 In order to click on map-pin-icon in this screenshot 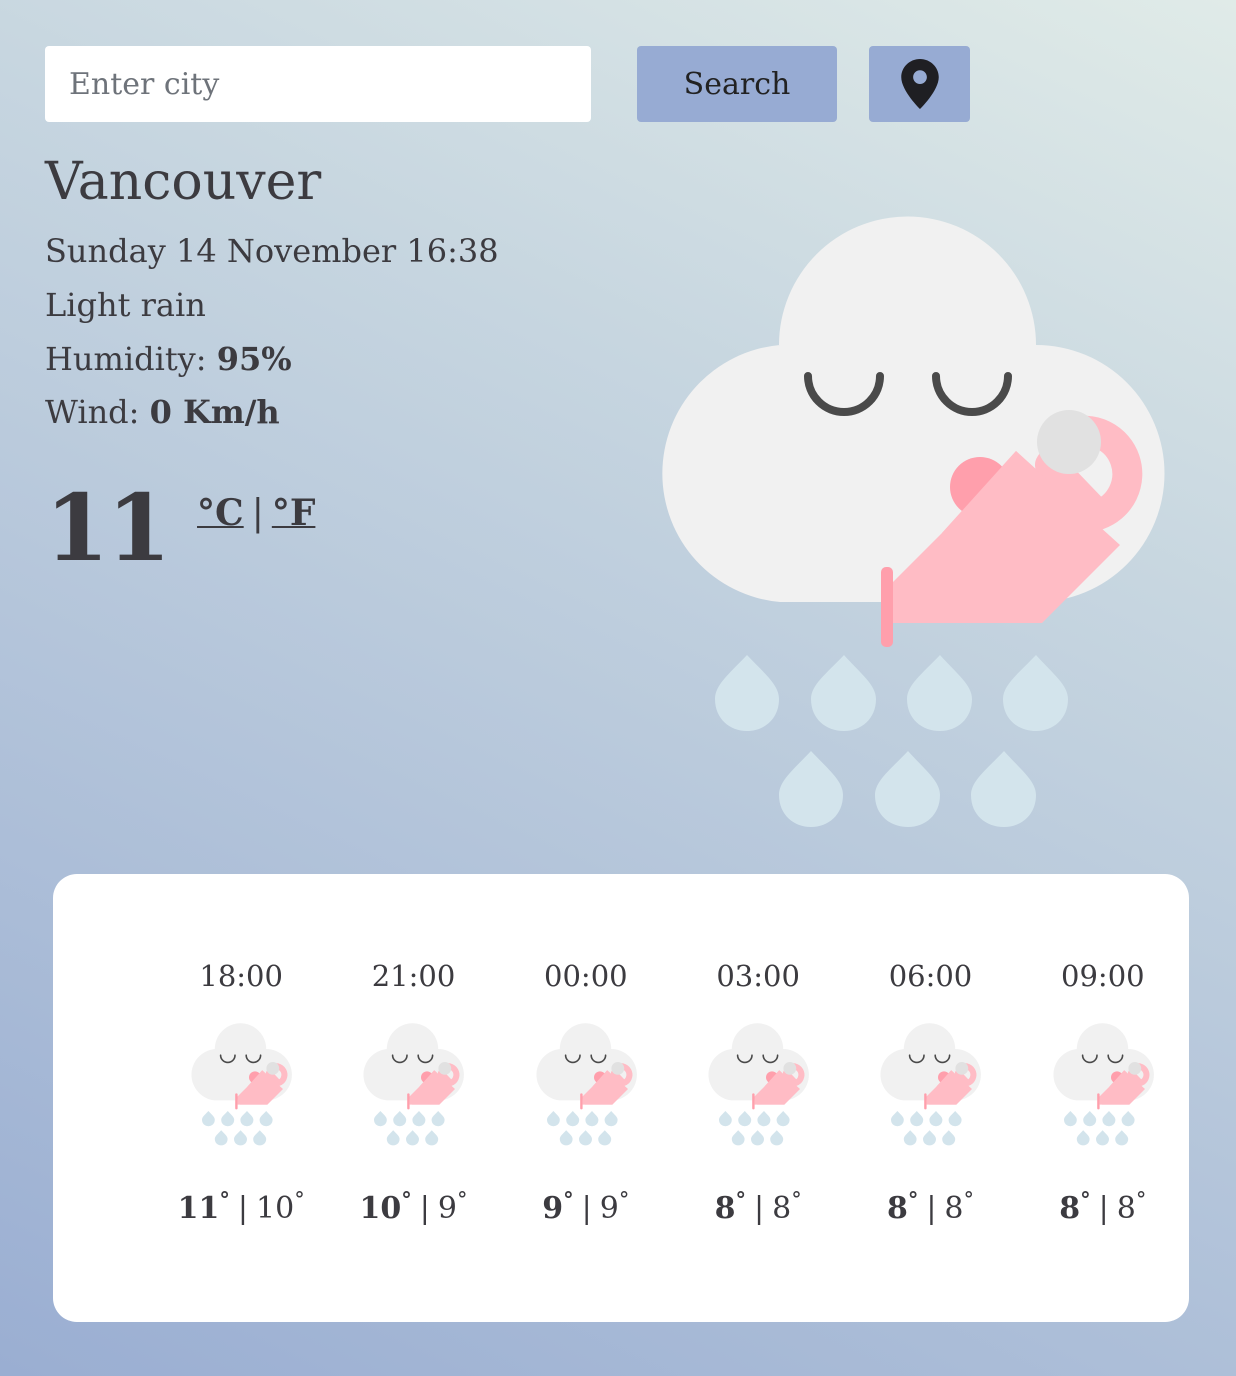, I will do `click(919, 84)`.